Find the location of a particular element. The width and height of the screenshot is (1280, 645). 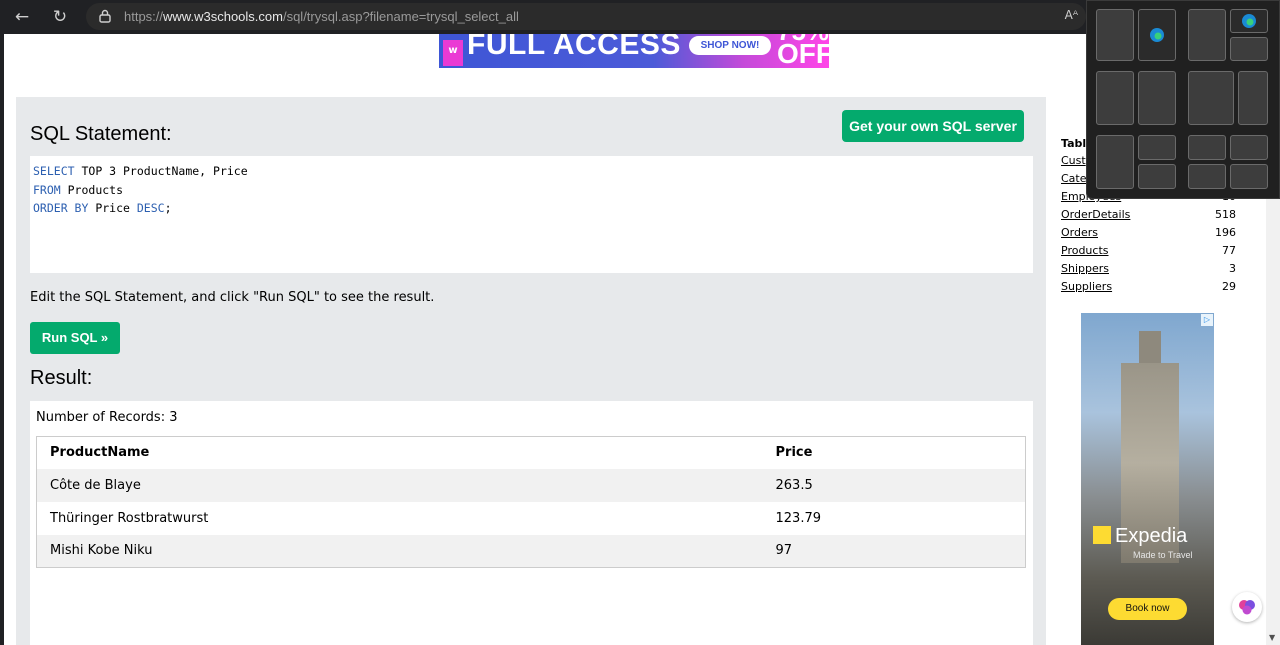

reload-icon: ↻ is located at coordinates (60, 17).